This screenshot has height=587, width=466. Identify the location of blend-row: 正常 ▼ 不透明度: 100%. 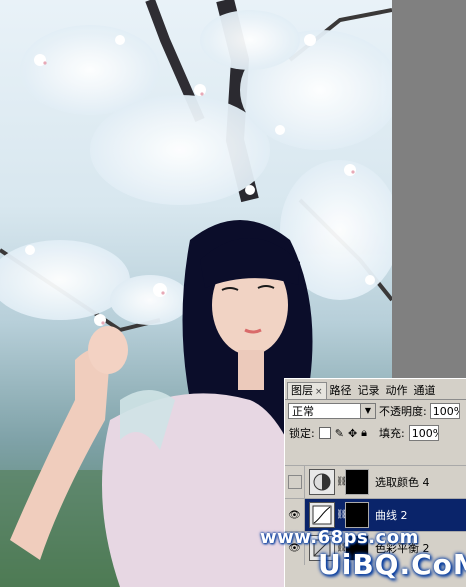
(375, 411).